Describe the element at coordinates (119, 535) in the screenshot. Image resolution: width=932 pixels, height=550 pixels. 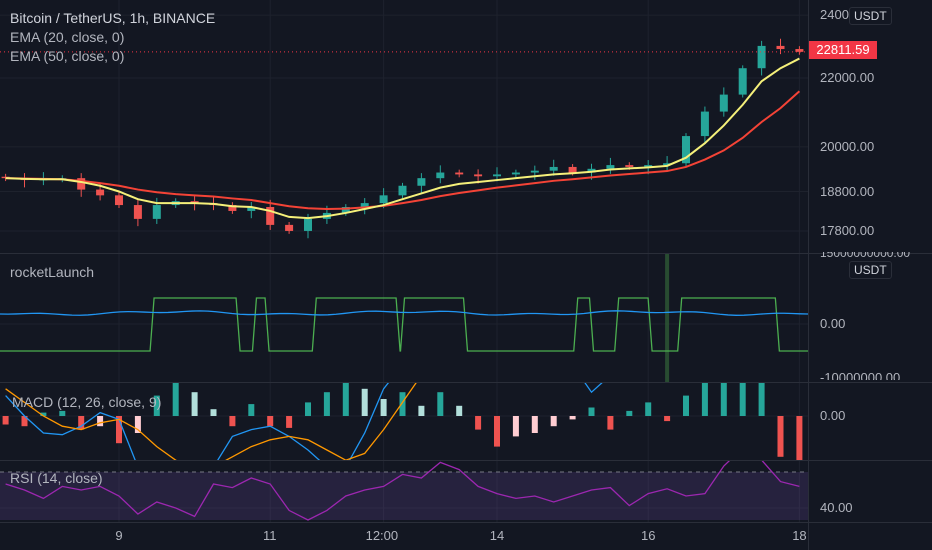
I see `time-tick: 9` at that location.